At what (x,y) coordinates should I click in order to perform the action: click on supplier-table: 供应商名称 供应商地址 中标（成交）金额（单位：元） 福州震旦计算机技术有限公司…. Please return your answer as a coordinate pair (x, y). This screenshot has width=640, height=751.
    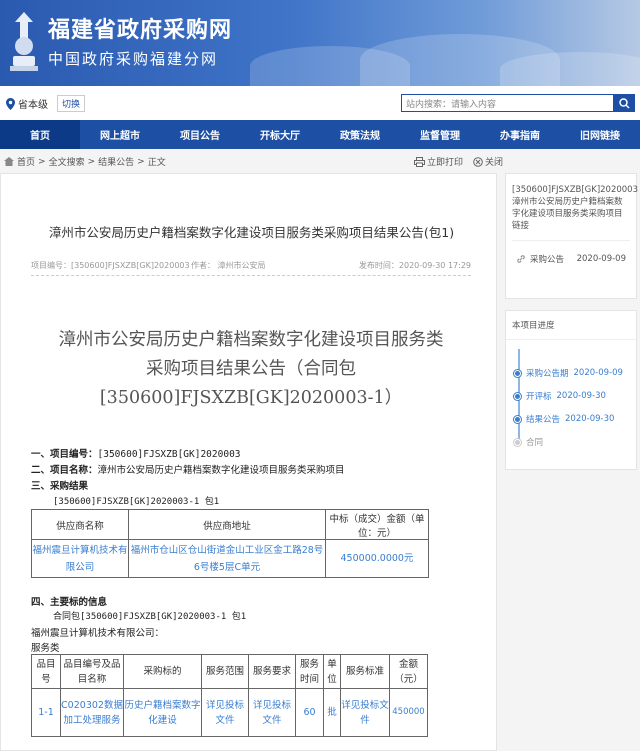
    Looking at the image, I should click on (230, 543).